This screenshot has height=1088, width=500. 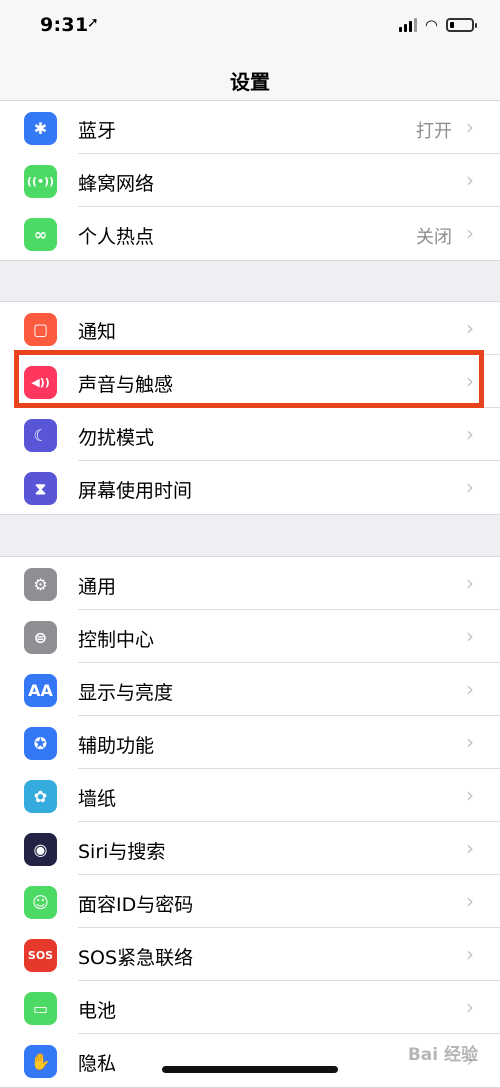 What do you see at coordinates (40, 849) in the screenshot?
I see `siri-icon: ◉` at bounding box center [40, 849].